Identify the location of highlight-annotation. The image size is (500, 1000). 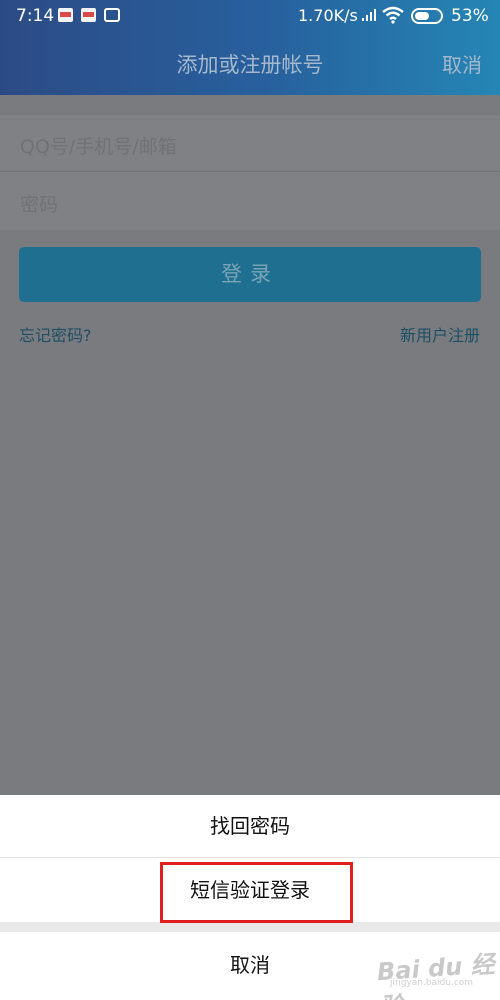
(256, 892).